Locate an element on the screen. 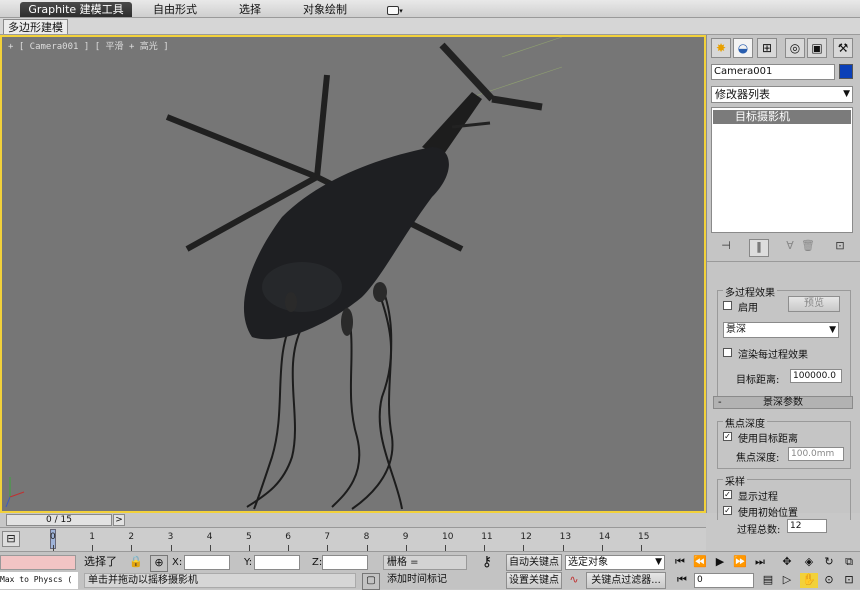 This screenshot has height=590, width=860. enable-checkbox is located at coordinates (727, 305).